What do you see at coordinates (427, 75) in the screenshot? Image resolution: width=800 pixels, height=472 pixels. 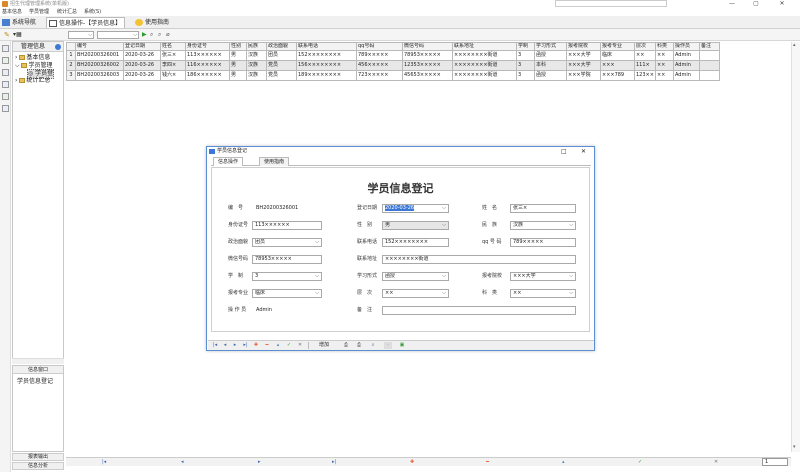 I see `table-cell: 45653×××××` at bounding box center [427, 75].